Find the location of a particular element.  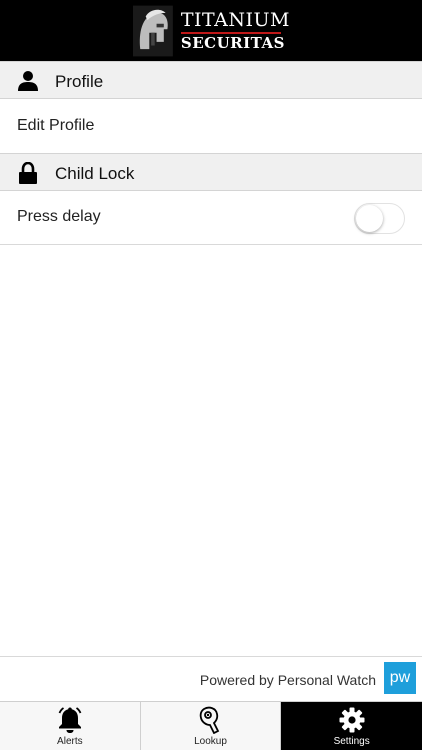

gear-icon is located at coordinates (352, 720).